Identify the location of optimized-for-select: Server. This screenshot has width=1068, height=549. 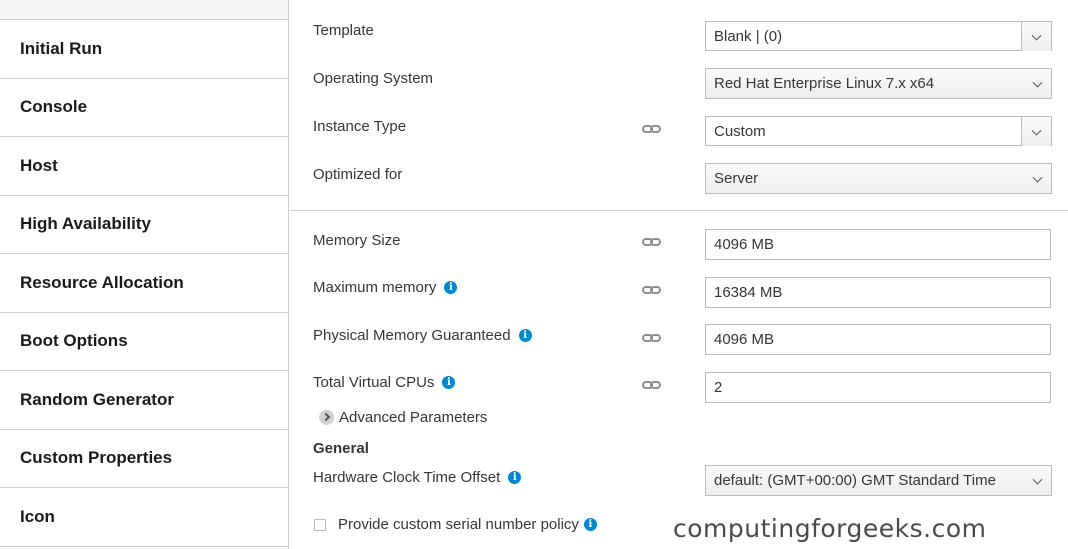
(878, 178).